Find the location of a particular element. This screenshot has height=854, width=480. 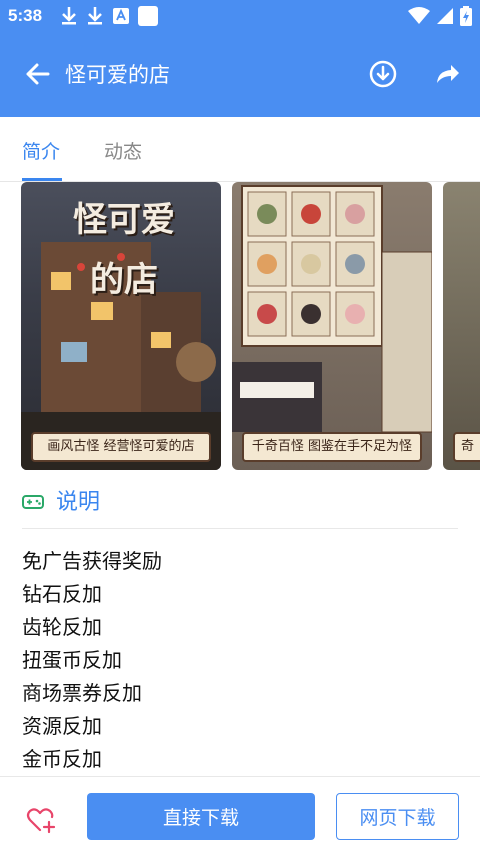

share-button is located at coordinates (447, 74).